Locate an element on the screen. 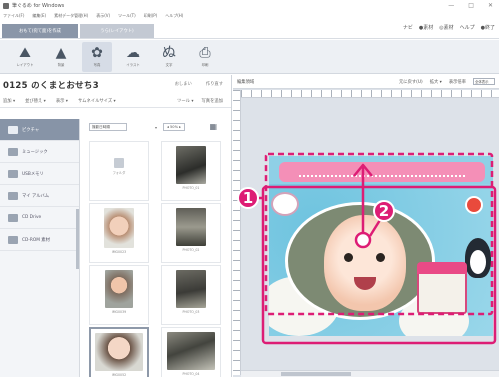 This screenshot has height=377, width=499. undo-button: 元に戻す(U) is located at coordinates (411, 82).